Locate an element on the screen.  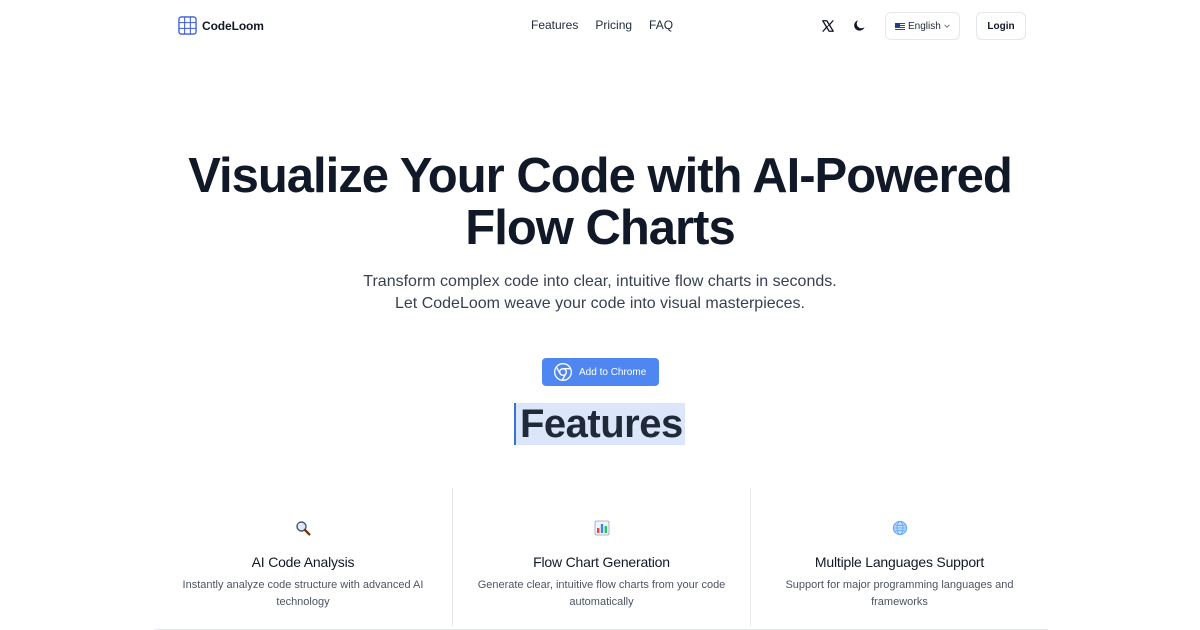
login-button: Login is located at coordinates (1001, 26).